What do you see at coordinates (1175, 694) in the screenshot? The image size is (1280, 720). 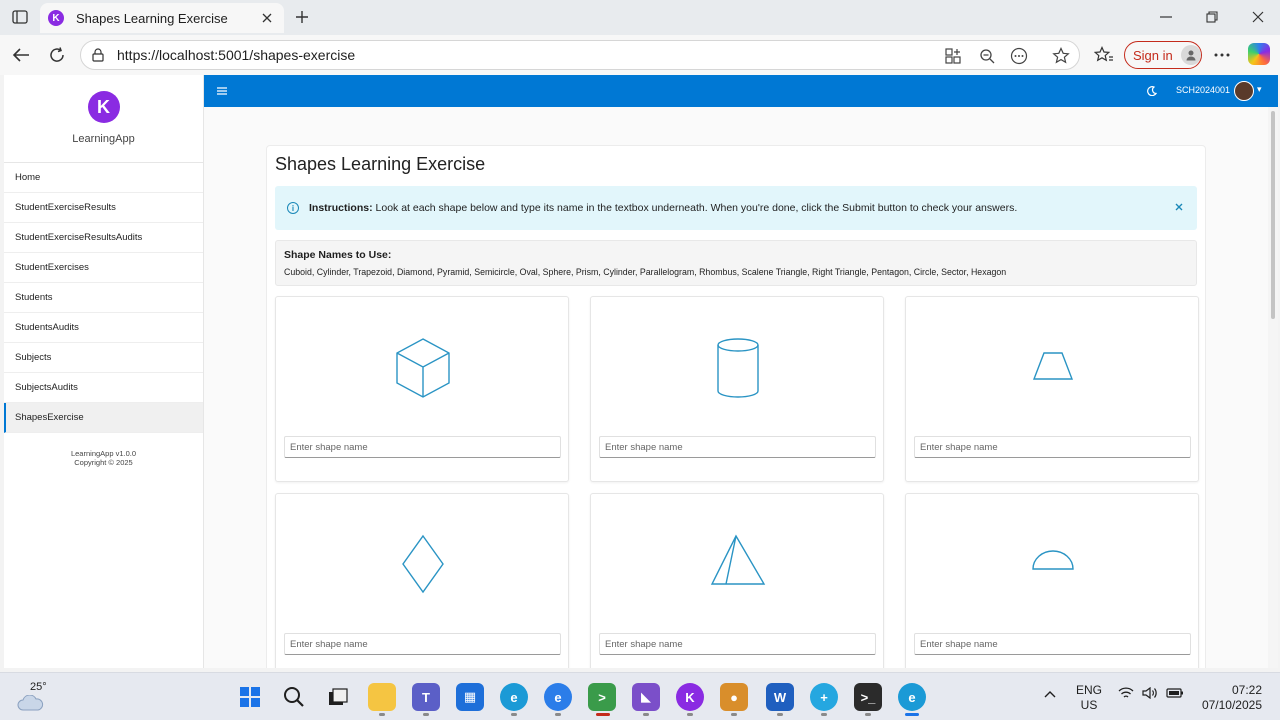 I see `battery-icon` at bounding box center [1175, 694].